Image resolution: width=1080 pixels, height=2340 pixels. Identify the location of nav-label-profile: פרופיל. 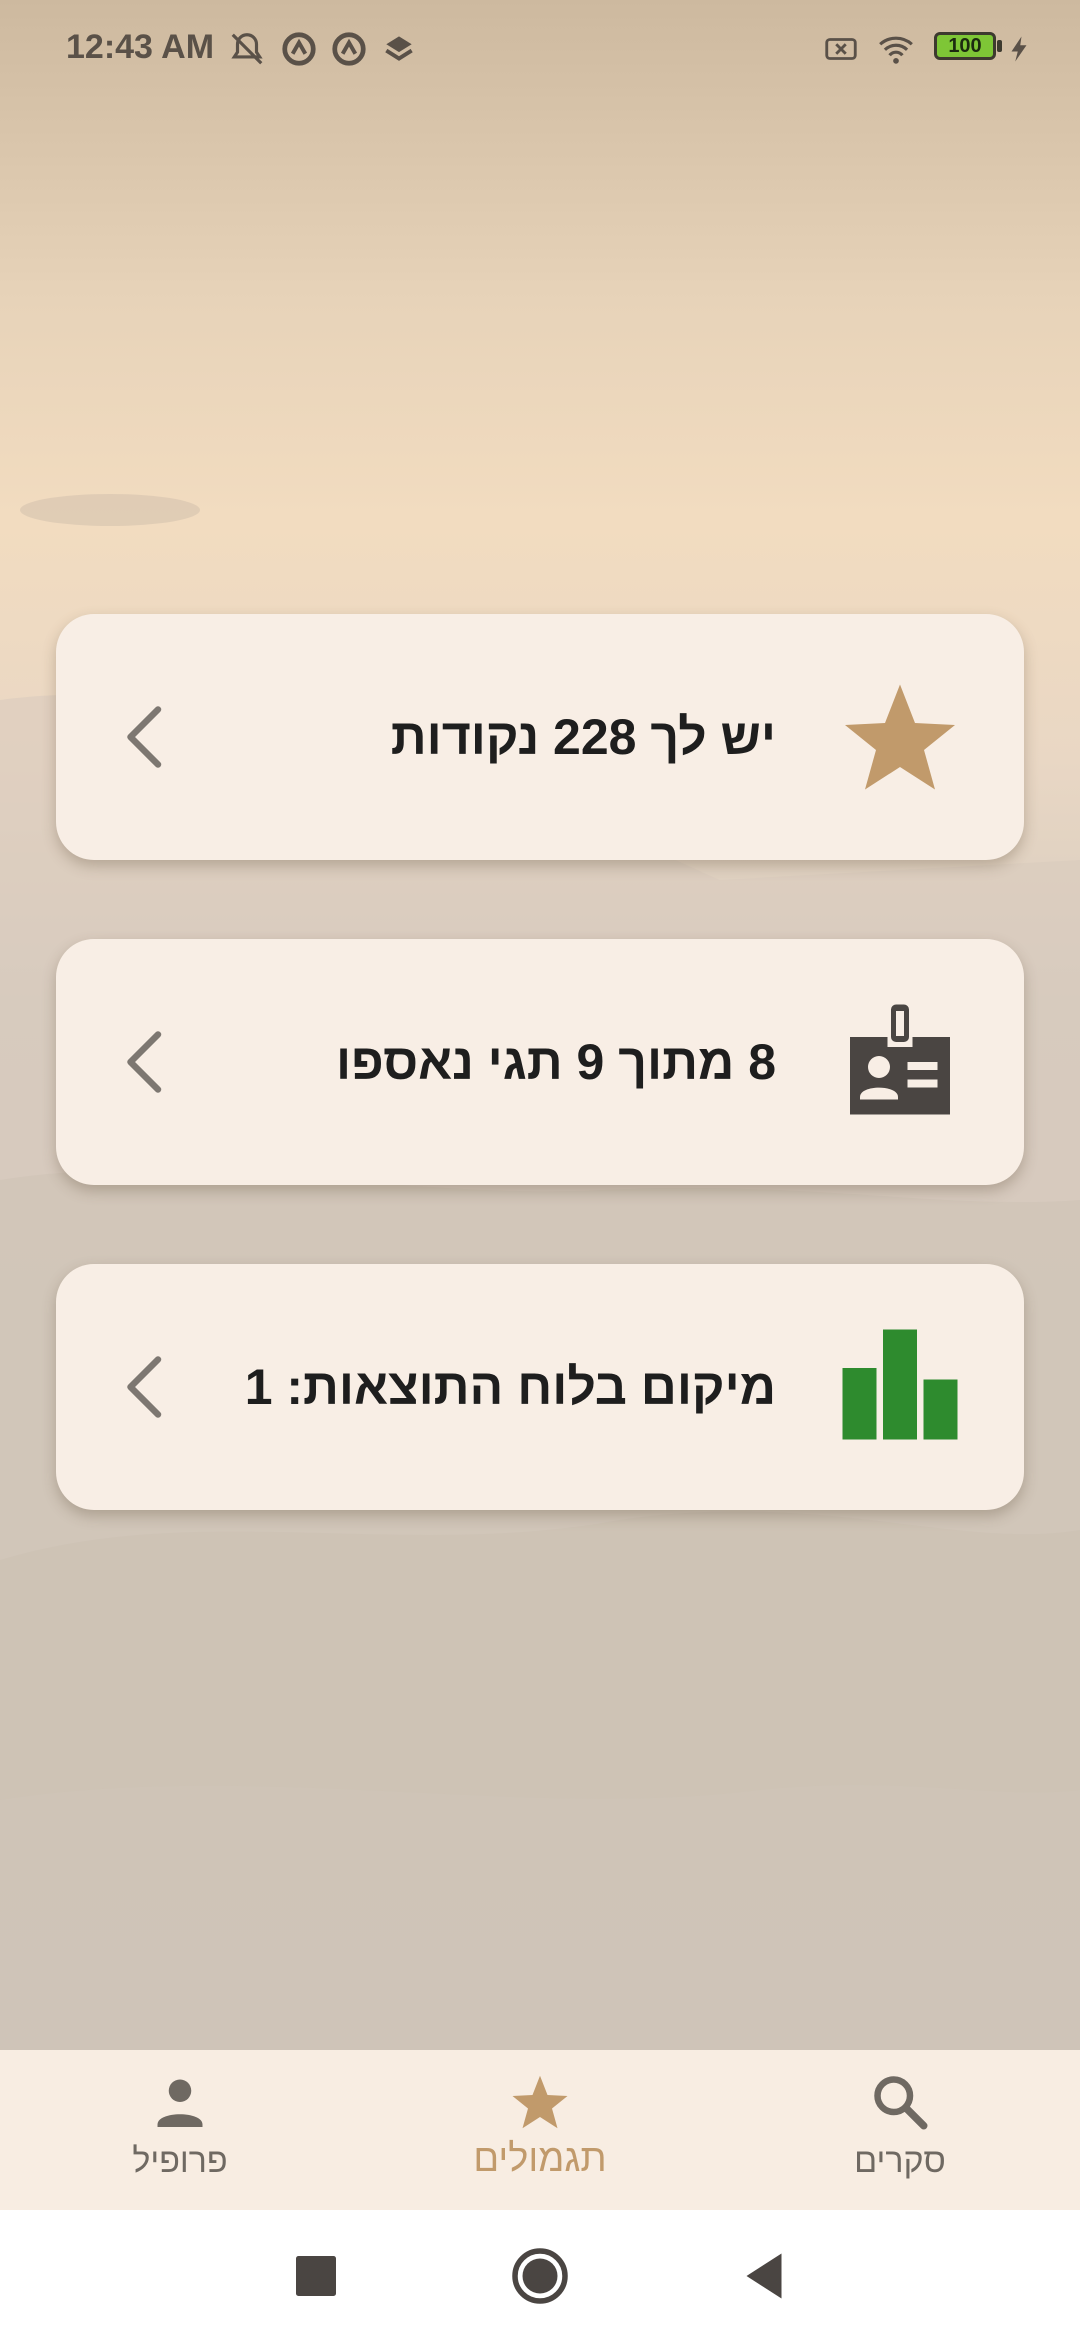
(180, 2161).